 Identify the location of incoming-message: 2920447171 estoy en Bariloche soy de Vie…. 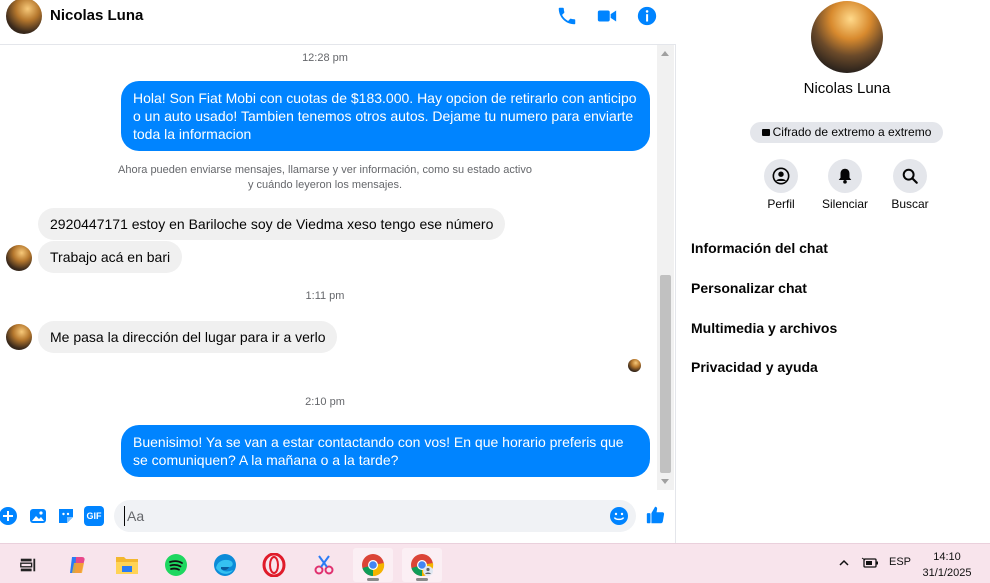
(272, 224).